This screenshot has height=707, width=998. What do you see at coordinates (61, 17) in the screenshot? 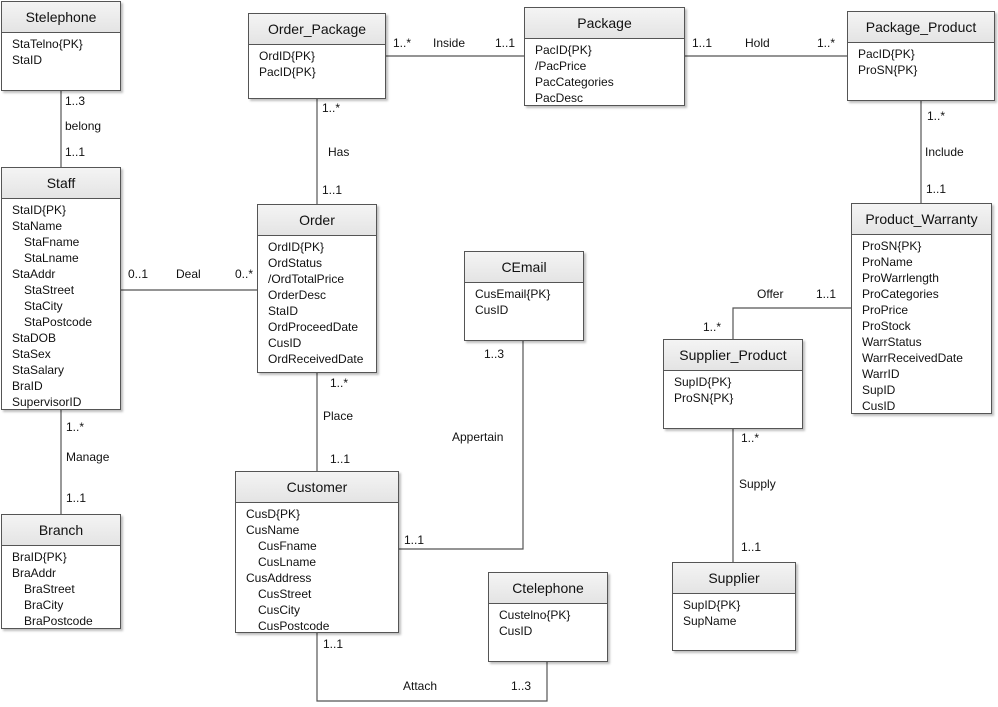
I see `entity-title: Stelephone` at bounding box center [61, 17].